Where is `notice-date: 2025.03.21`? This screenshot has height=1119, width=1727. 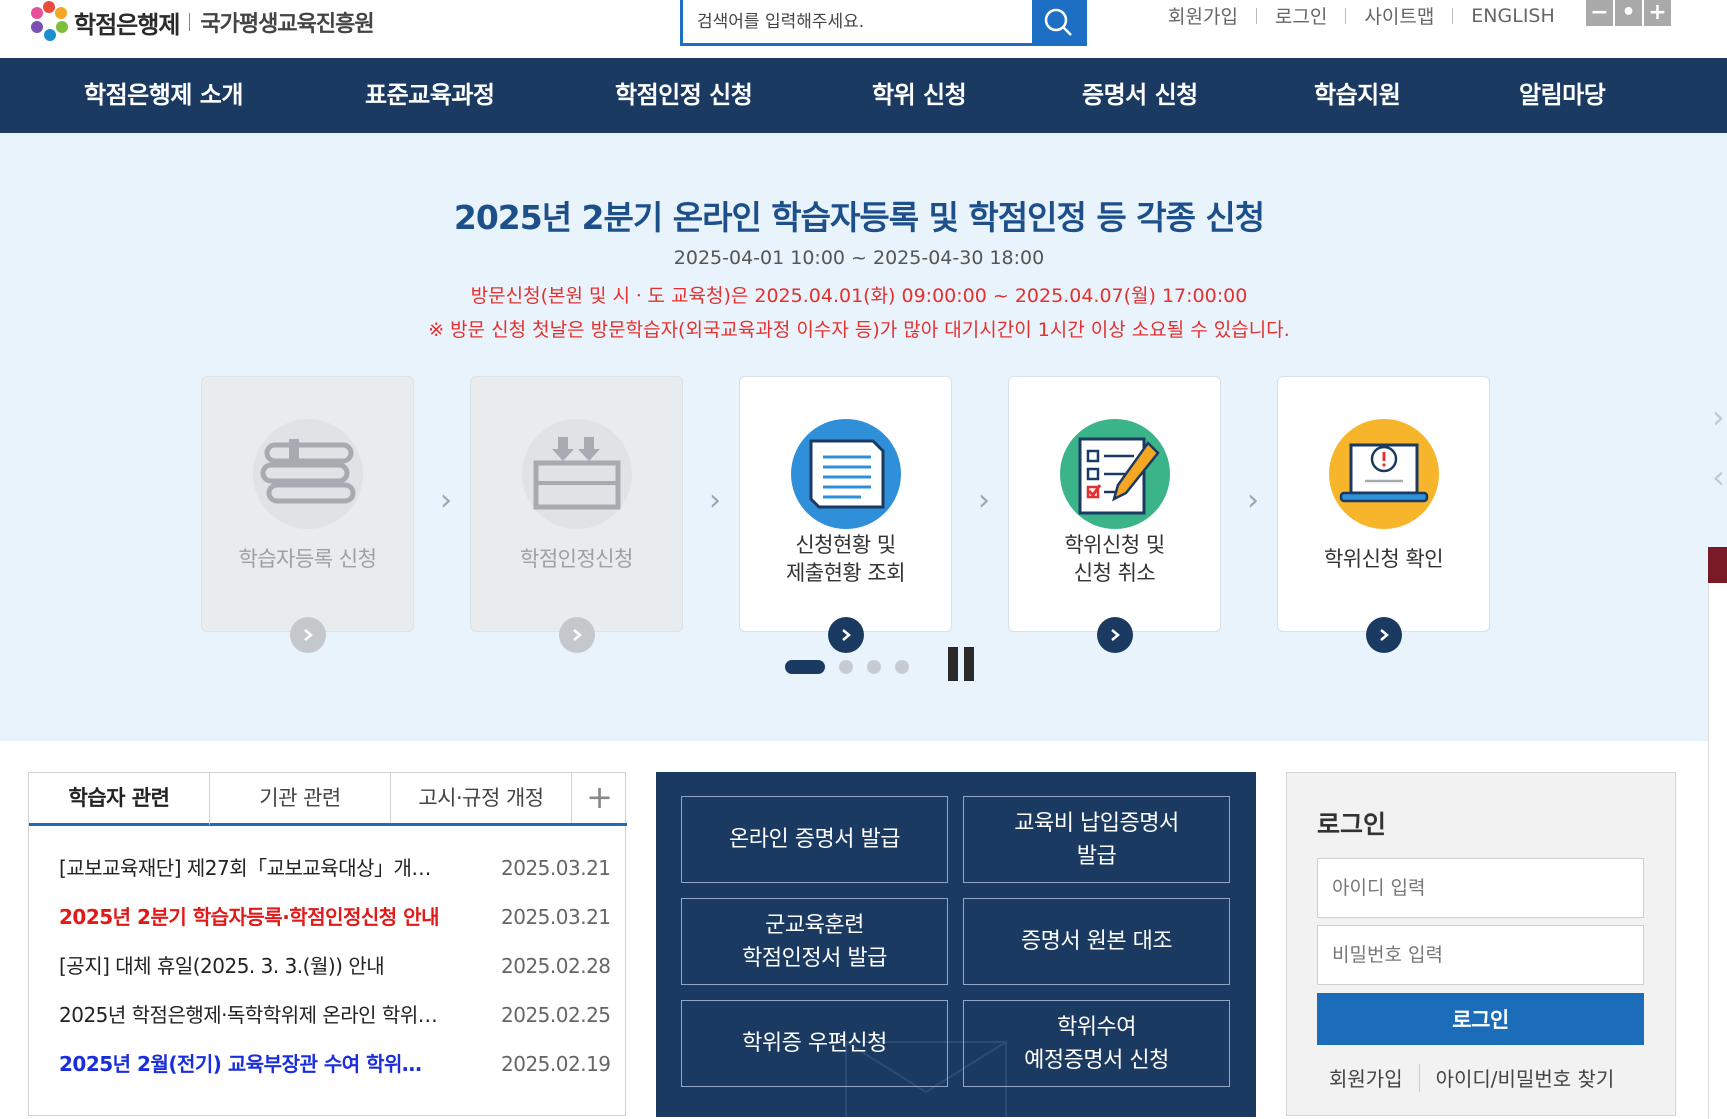 notice-date: 2025.03.21 is located at coordinates (556, 917).